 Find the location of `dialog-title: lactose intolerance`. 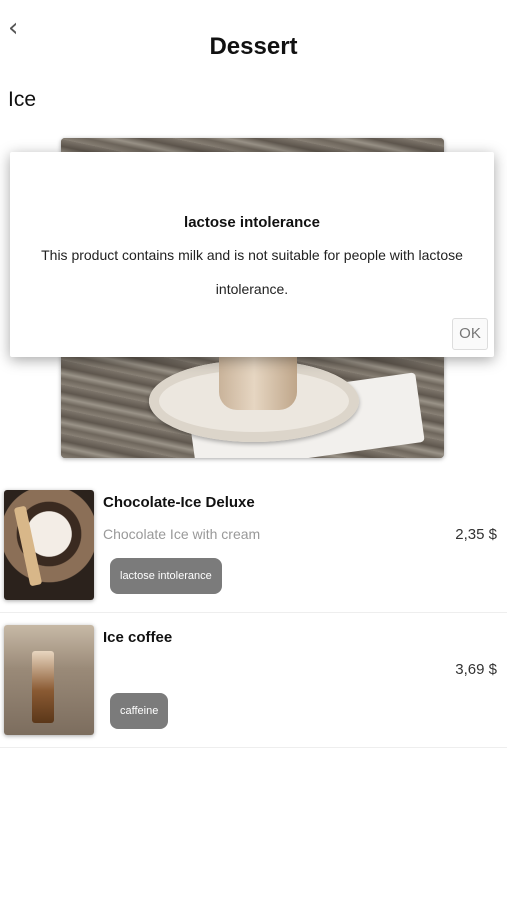

dialog-title: lactose intolerance is located at coordinates (252, 222).